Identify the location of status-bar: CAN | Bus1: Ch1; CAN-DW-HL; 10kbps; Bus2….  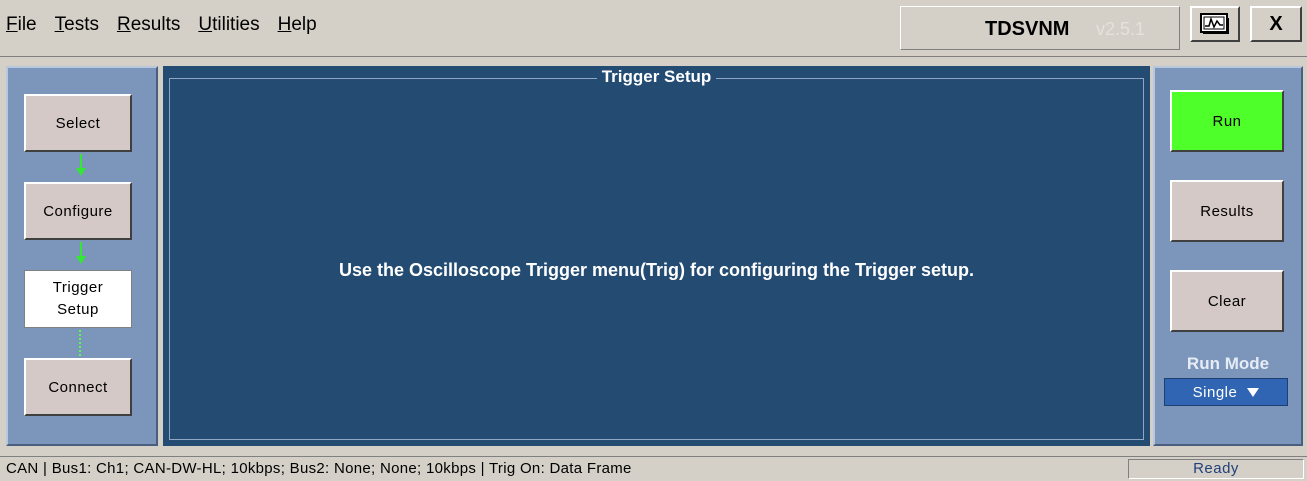
(653, 468).